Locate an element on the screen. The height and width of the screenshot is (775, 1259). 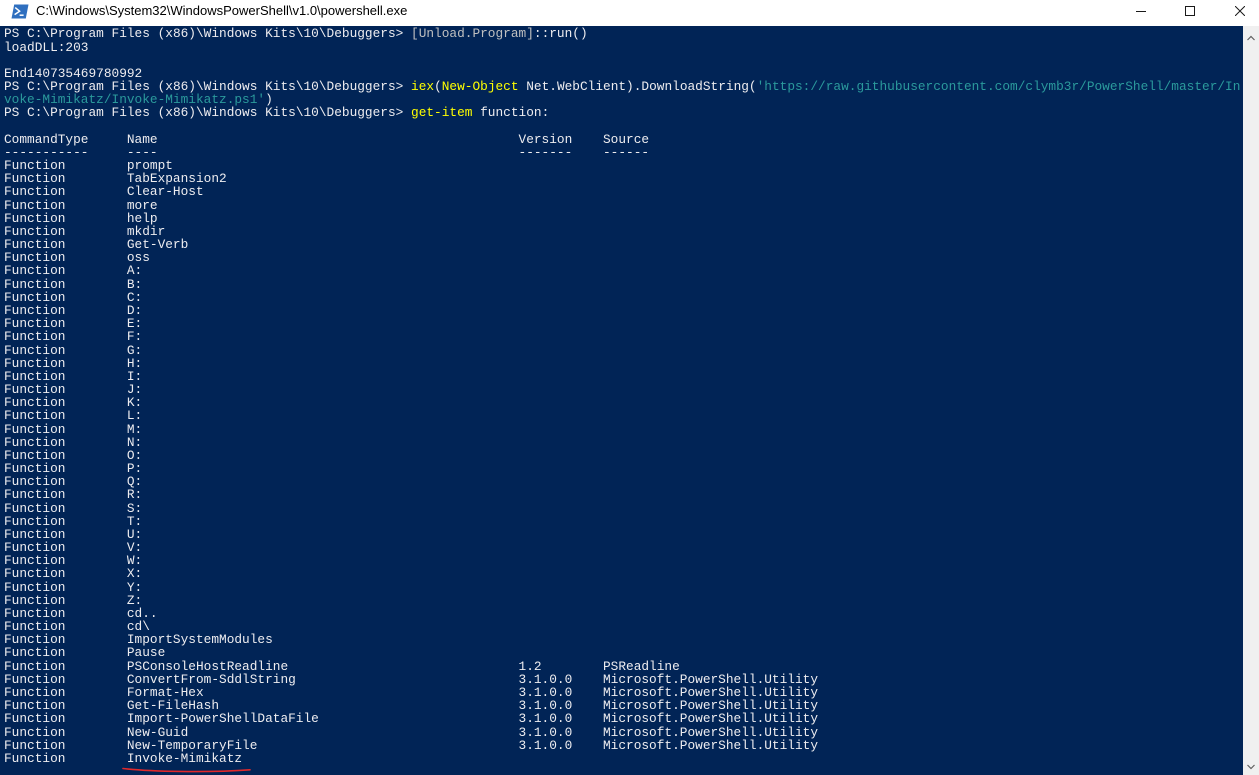
table-row: Function Z: is located at coordinates (623, 600).